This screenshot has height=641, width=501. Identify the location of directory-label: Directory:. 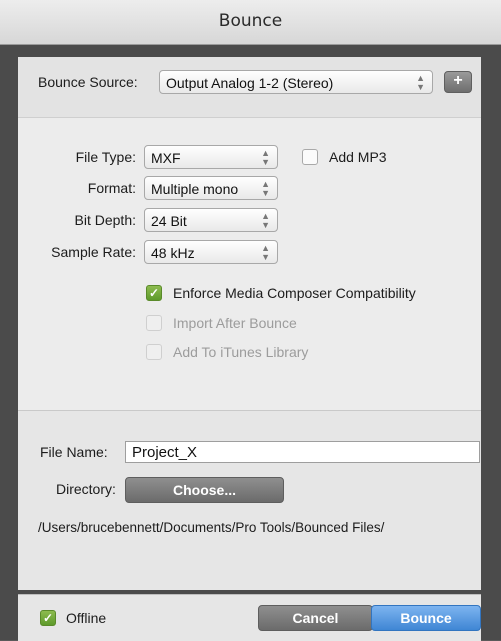
(86, 489).